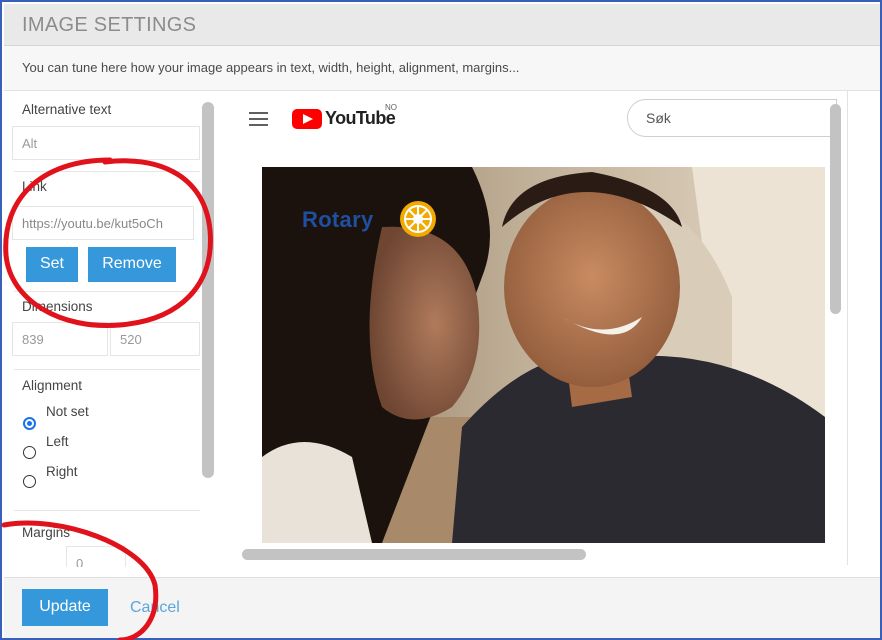 The image size is (882, 640). I want to click on alignment-label: Alignment, so click(52, 385).